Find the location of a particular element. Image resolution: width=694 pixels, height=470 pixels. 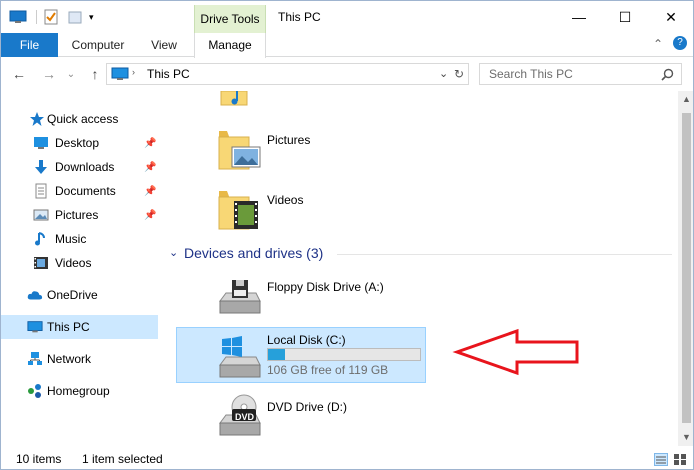

close-icon: ✕ is located at coordinates (671, 16).